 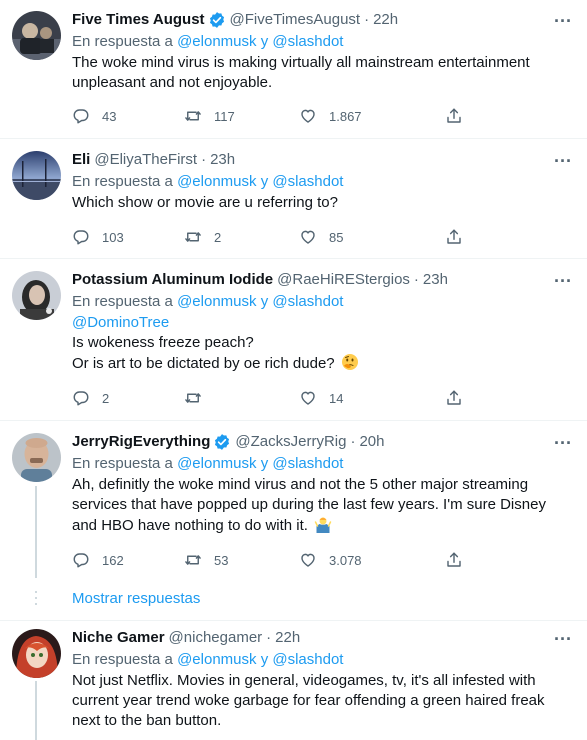 I want to click on retweet-count: 2, so click(x=218, y=237).